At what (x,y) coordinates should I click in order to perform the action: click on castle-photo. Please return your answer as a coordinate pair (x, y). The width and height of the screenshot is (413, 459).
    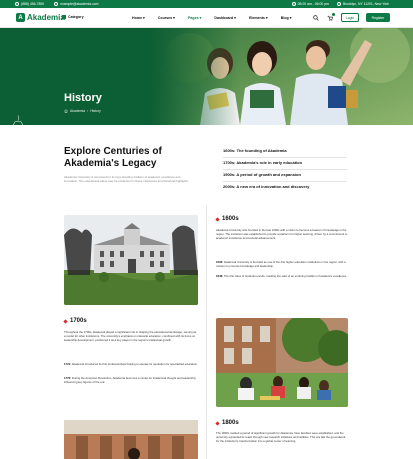
    Looking at the image, I should click on (131, 260).